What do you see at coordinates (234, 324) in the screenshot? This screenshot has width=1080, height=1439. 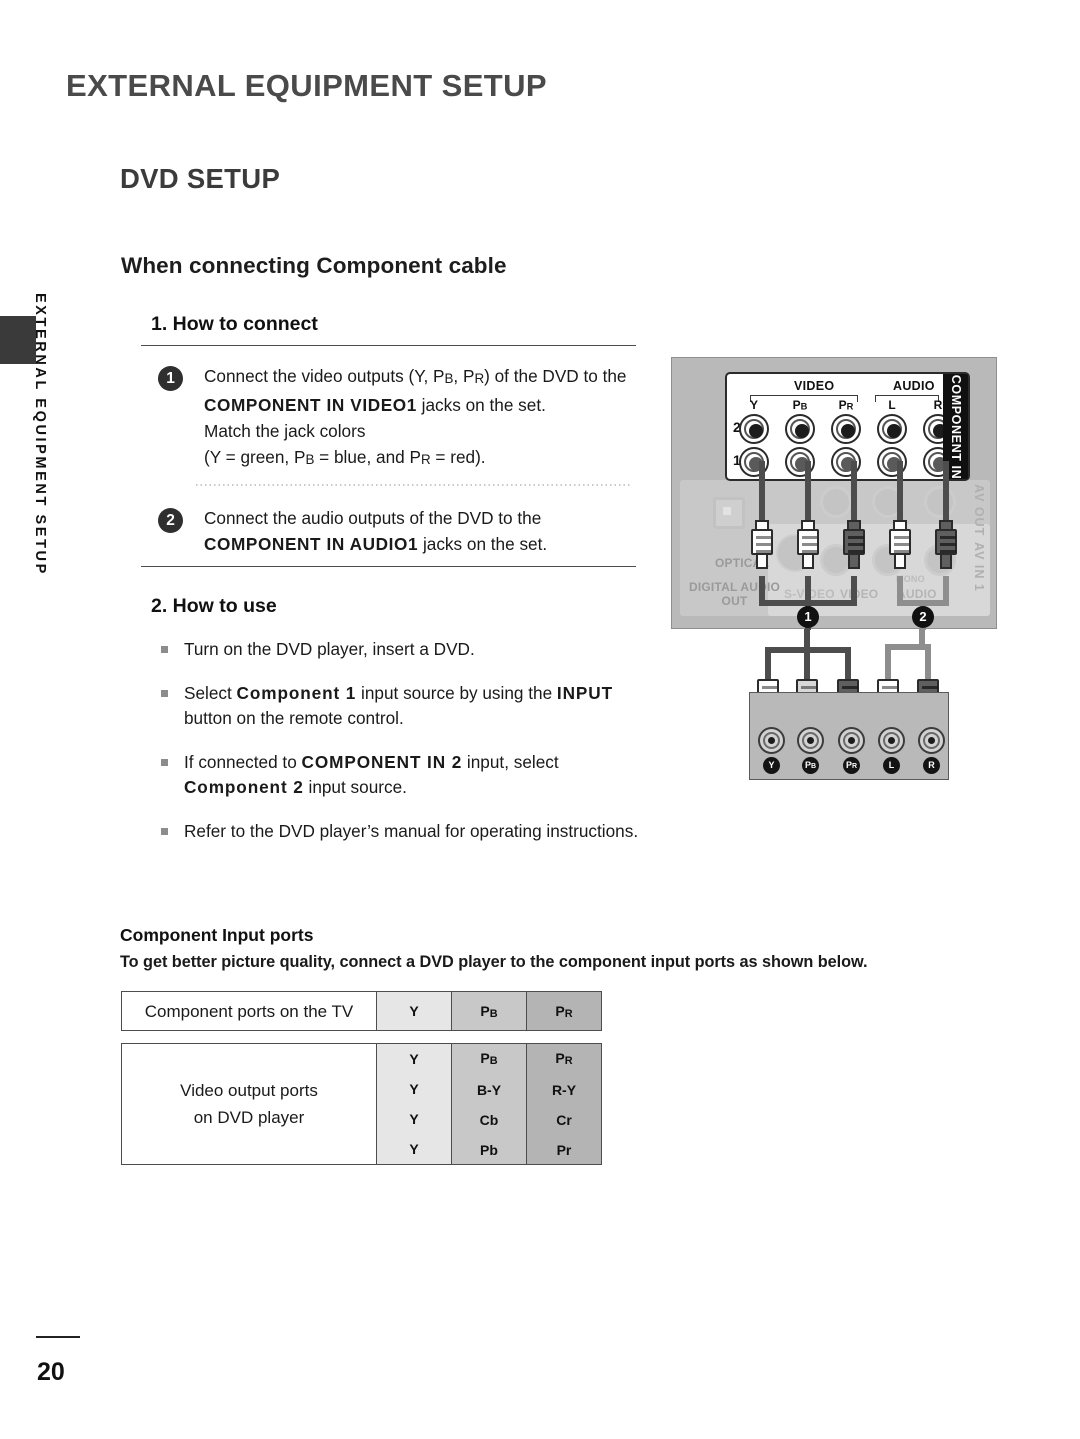 I see `how-to-connect-heading: 1. How to connect` at bounding box center [234, 324].